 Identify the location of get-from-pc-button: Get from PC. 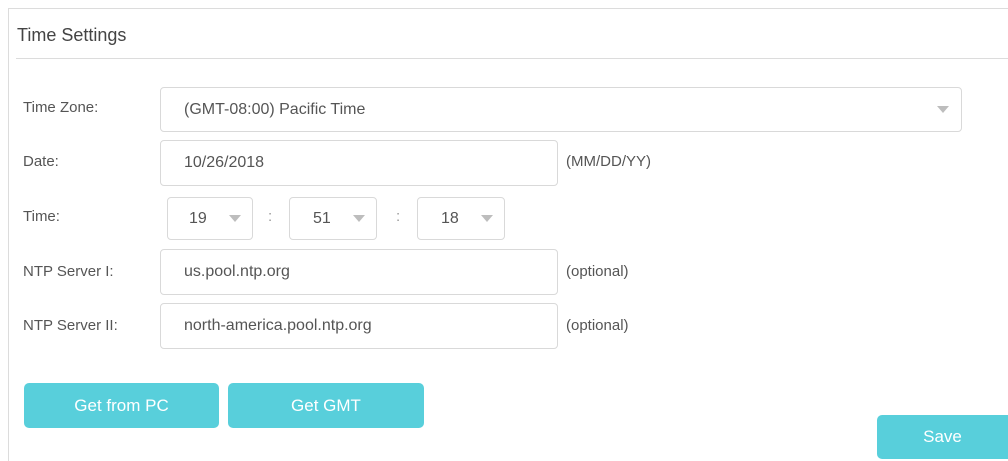
(121, 405).